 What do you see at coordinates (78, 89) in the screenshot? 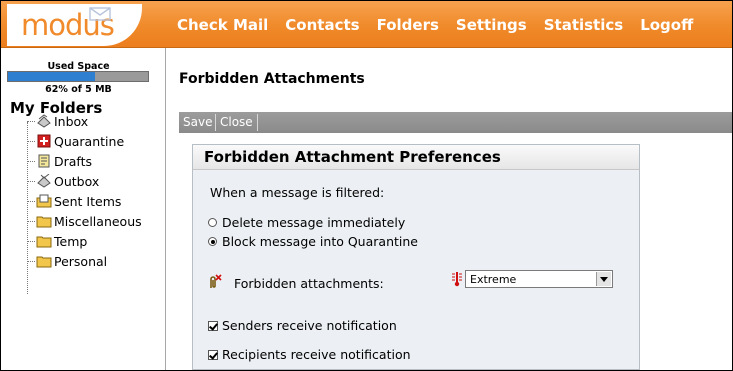
I see `used-space-text: 62% of 5 MB` at bounding box center [78, 89].